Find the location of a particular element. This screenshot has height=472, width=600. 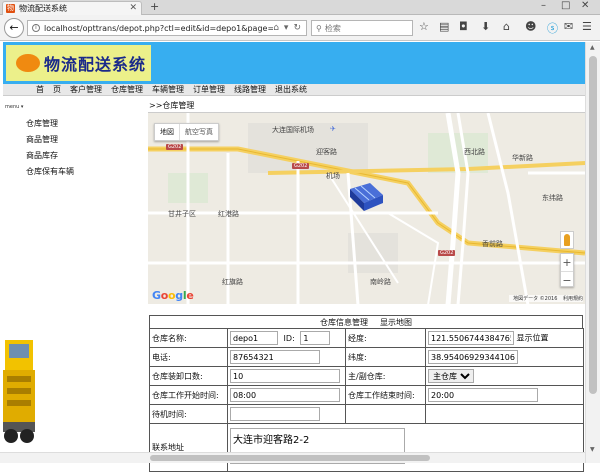

menu-item-home-1: 首 is located at coordinates (40, 89).